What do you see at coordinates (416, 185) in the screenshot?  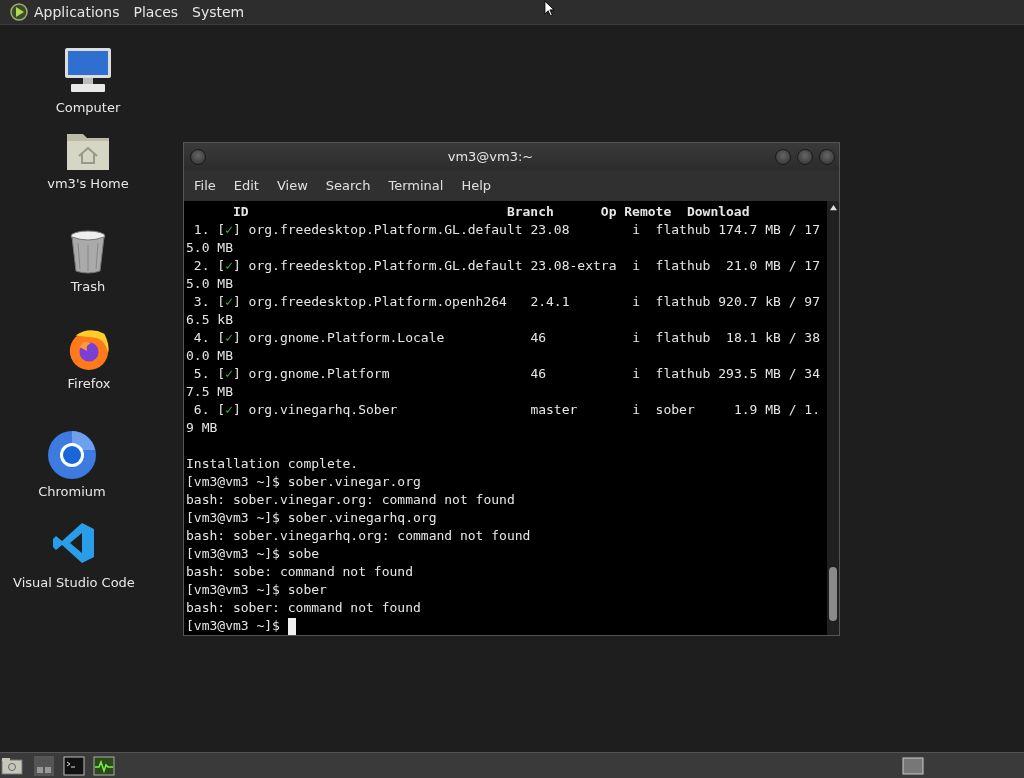 I see `menu-item: Terminal` at bounding box center [416, 185].